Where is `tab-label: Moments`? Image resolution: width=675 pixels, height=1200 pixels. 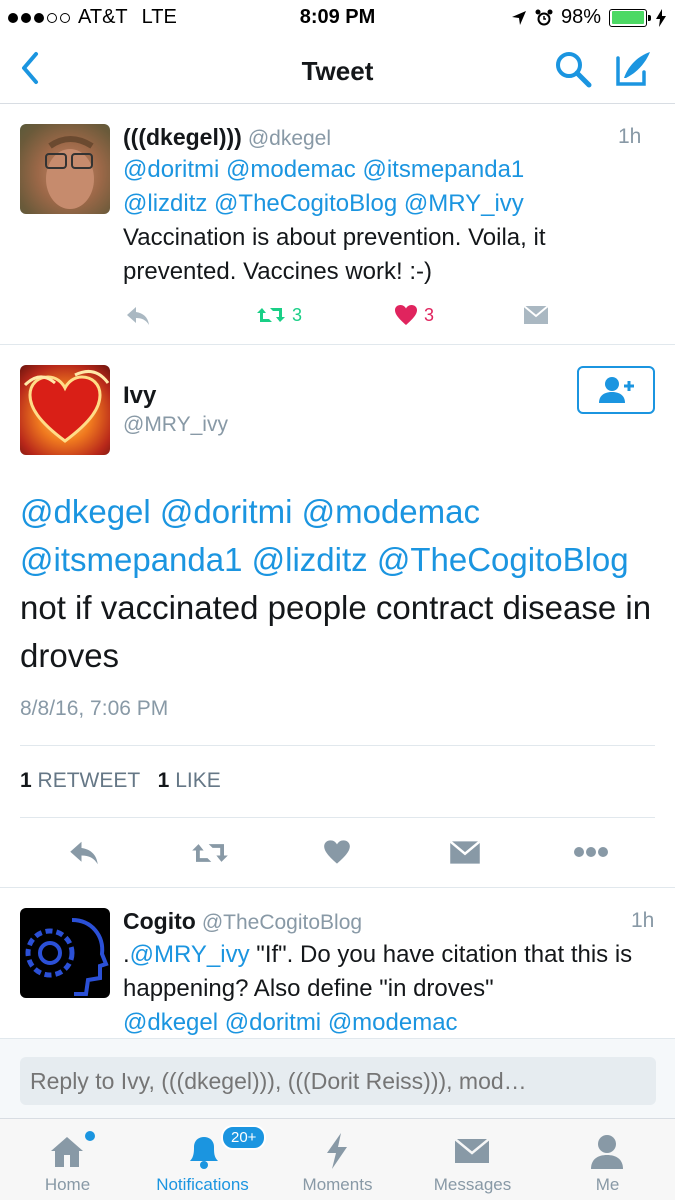
tab-label: Moments is located at coordinates (337, 1184).